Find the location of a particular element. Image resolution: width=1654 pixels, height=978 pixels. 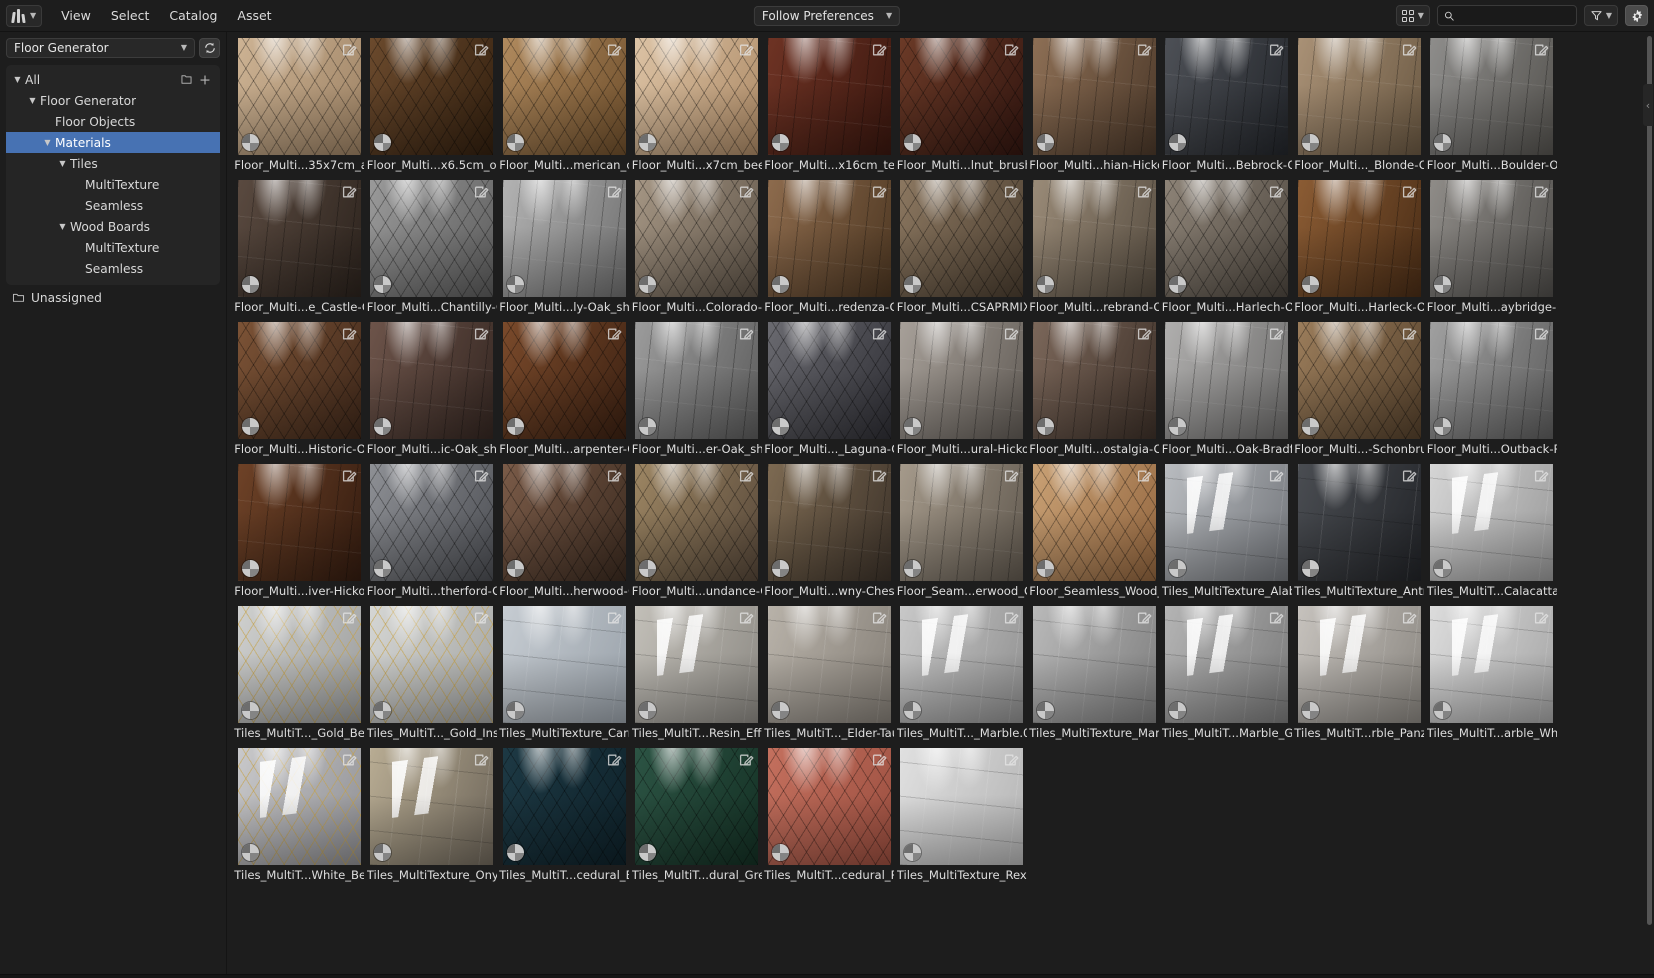

catalog-item-unassigned: Unassigned is located at coordinates (113, 297).